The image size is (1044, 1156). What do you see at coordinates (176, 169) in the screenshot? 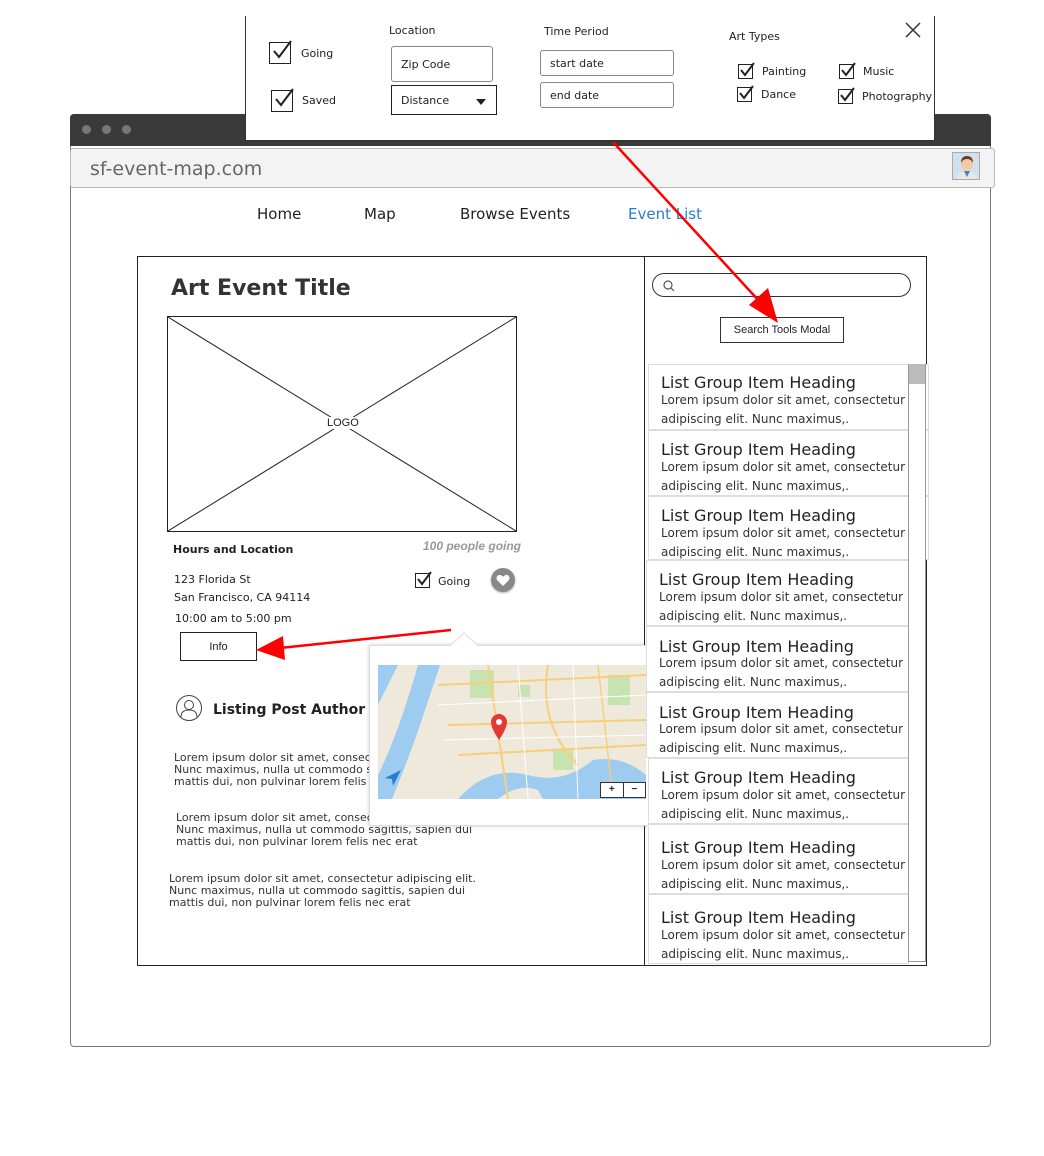
I see `url-text: sf-event-map.com` at bounding box center [176, 169].